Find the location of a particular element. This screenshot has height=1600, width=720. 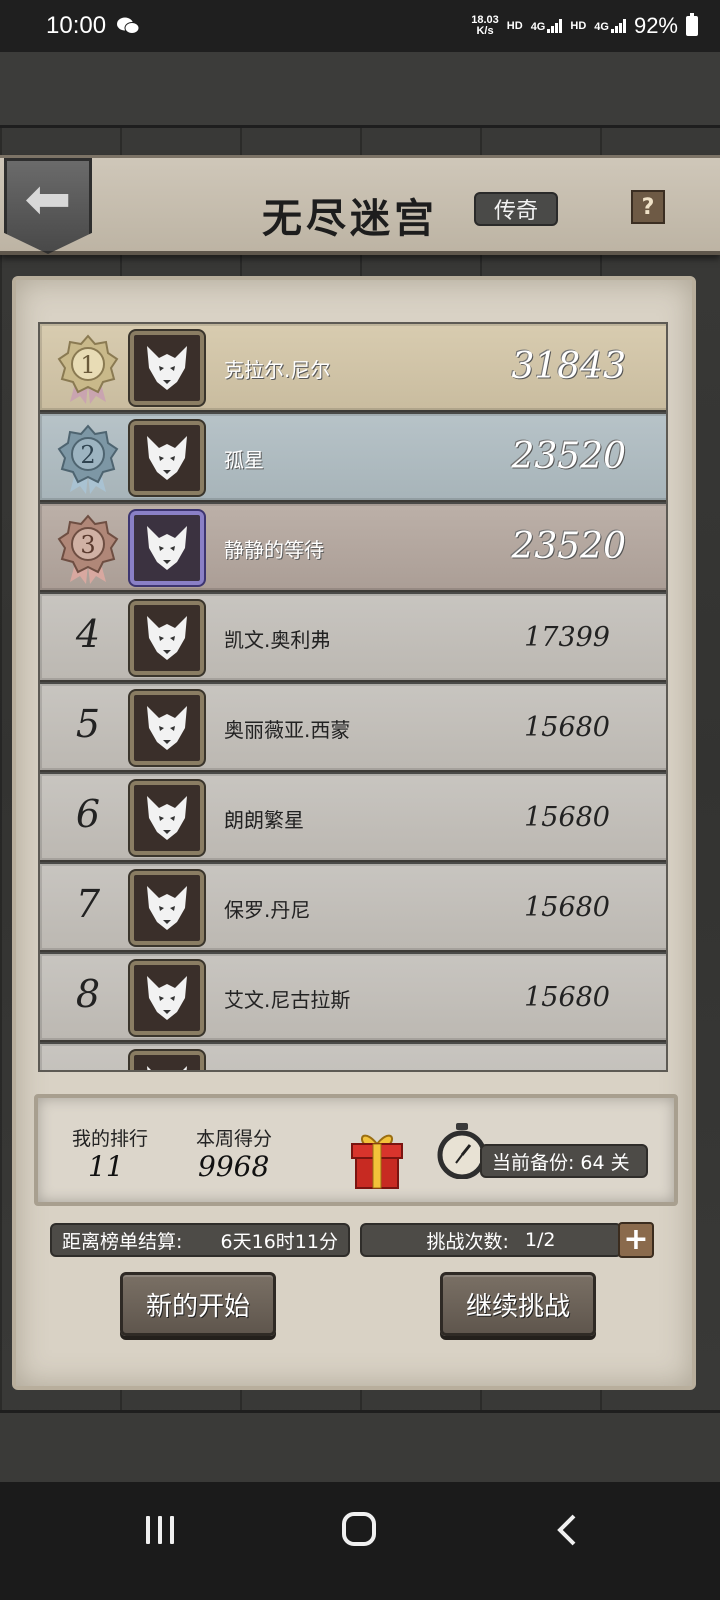

leaderboard-row: 8 艾文.尼古拉斯 15680 is located at coordinates (353, 998).